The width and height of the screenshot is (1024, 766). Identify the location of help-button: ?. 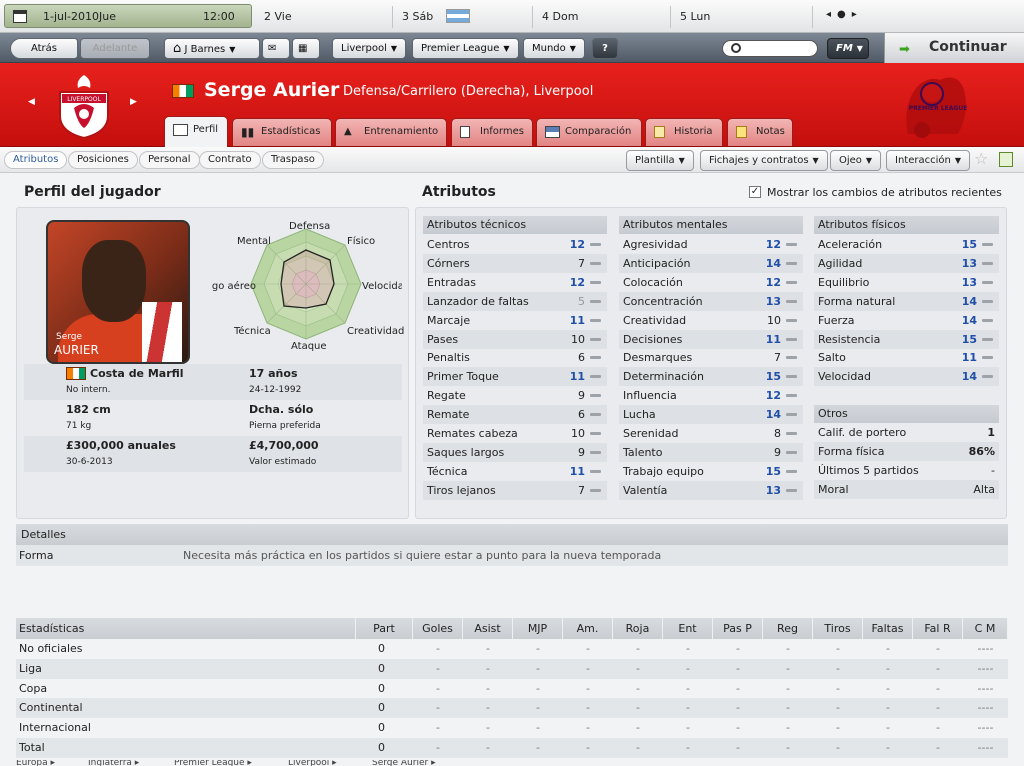
(605, 48).